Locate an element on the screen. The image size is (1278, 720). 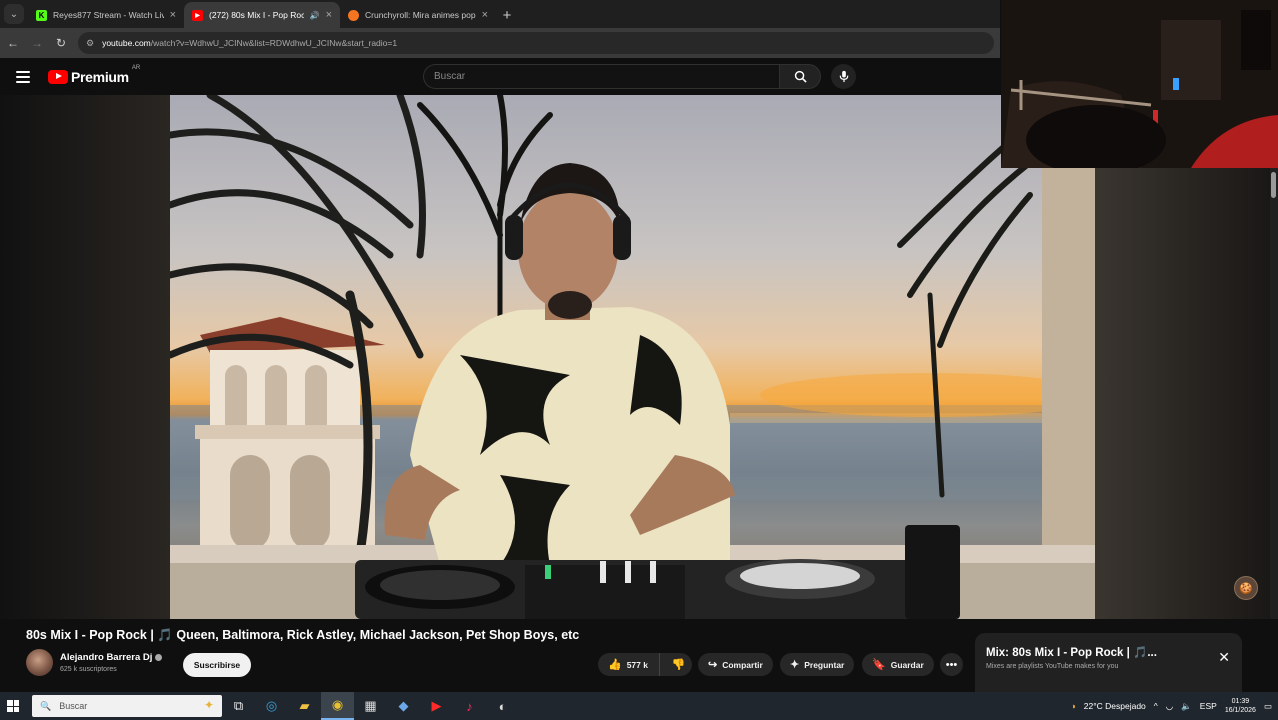
dislike-button: 👎 is located at coordinates (678, 664).